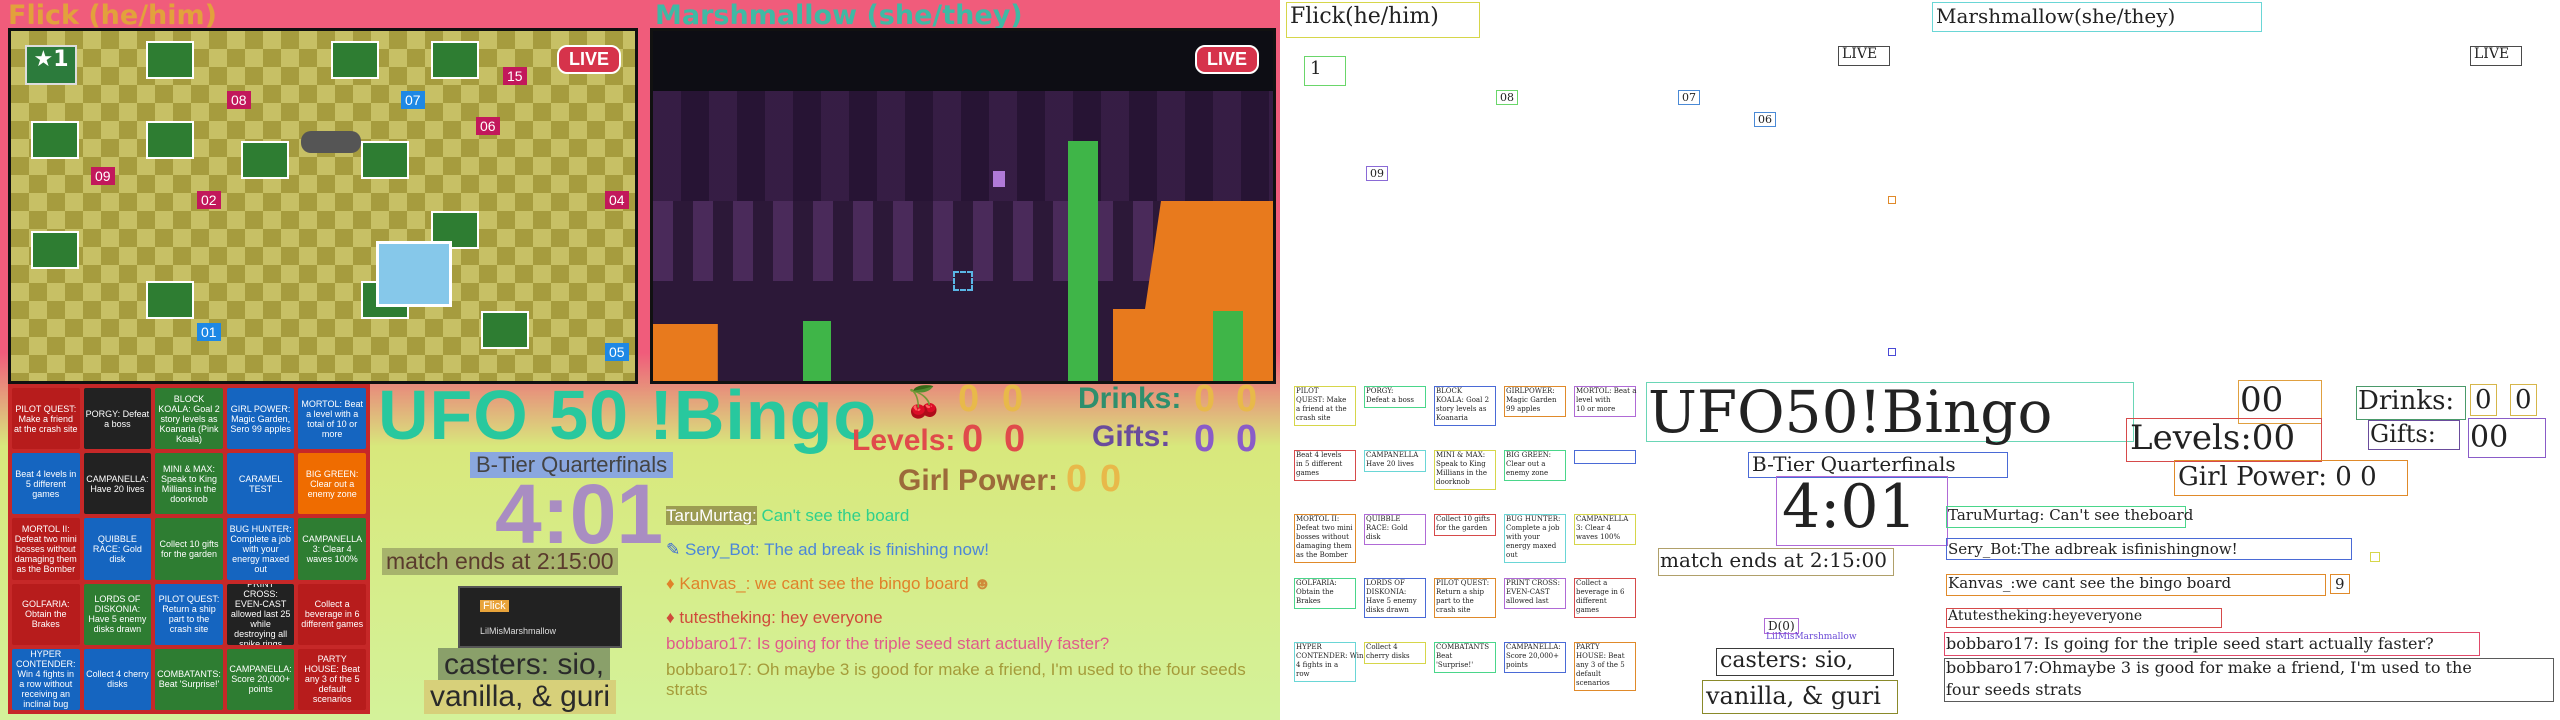 The width and height of the screenshot is (2560, 720). I want to click on number-tag: 09, so click(103, 176).